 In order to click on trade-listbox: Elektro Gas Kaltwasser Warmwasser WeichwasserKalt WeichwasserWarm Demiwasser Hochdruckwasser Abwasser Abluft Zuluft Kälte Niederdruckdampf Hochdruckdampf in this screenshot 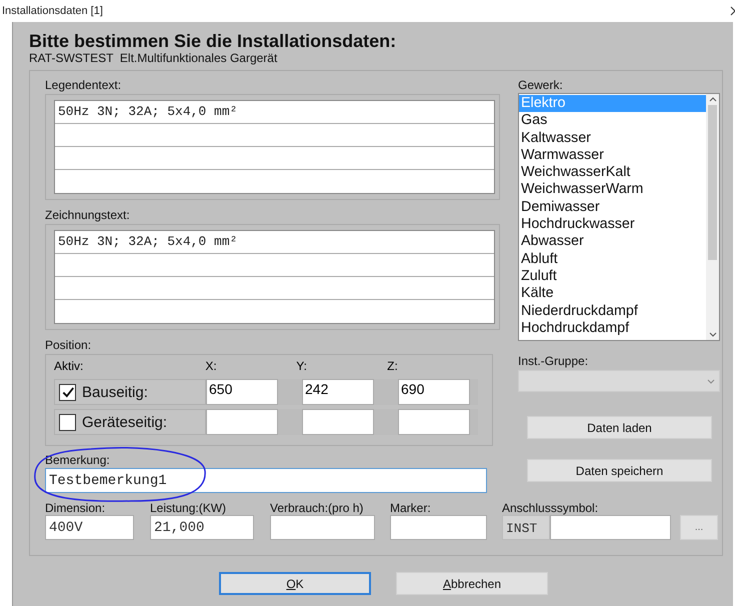, I will do `click(619, 217)`.